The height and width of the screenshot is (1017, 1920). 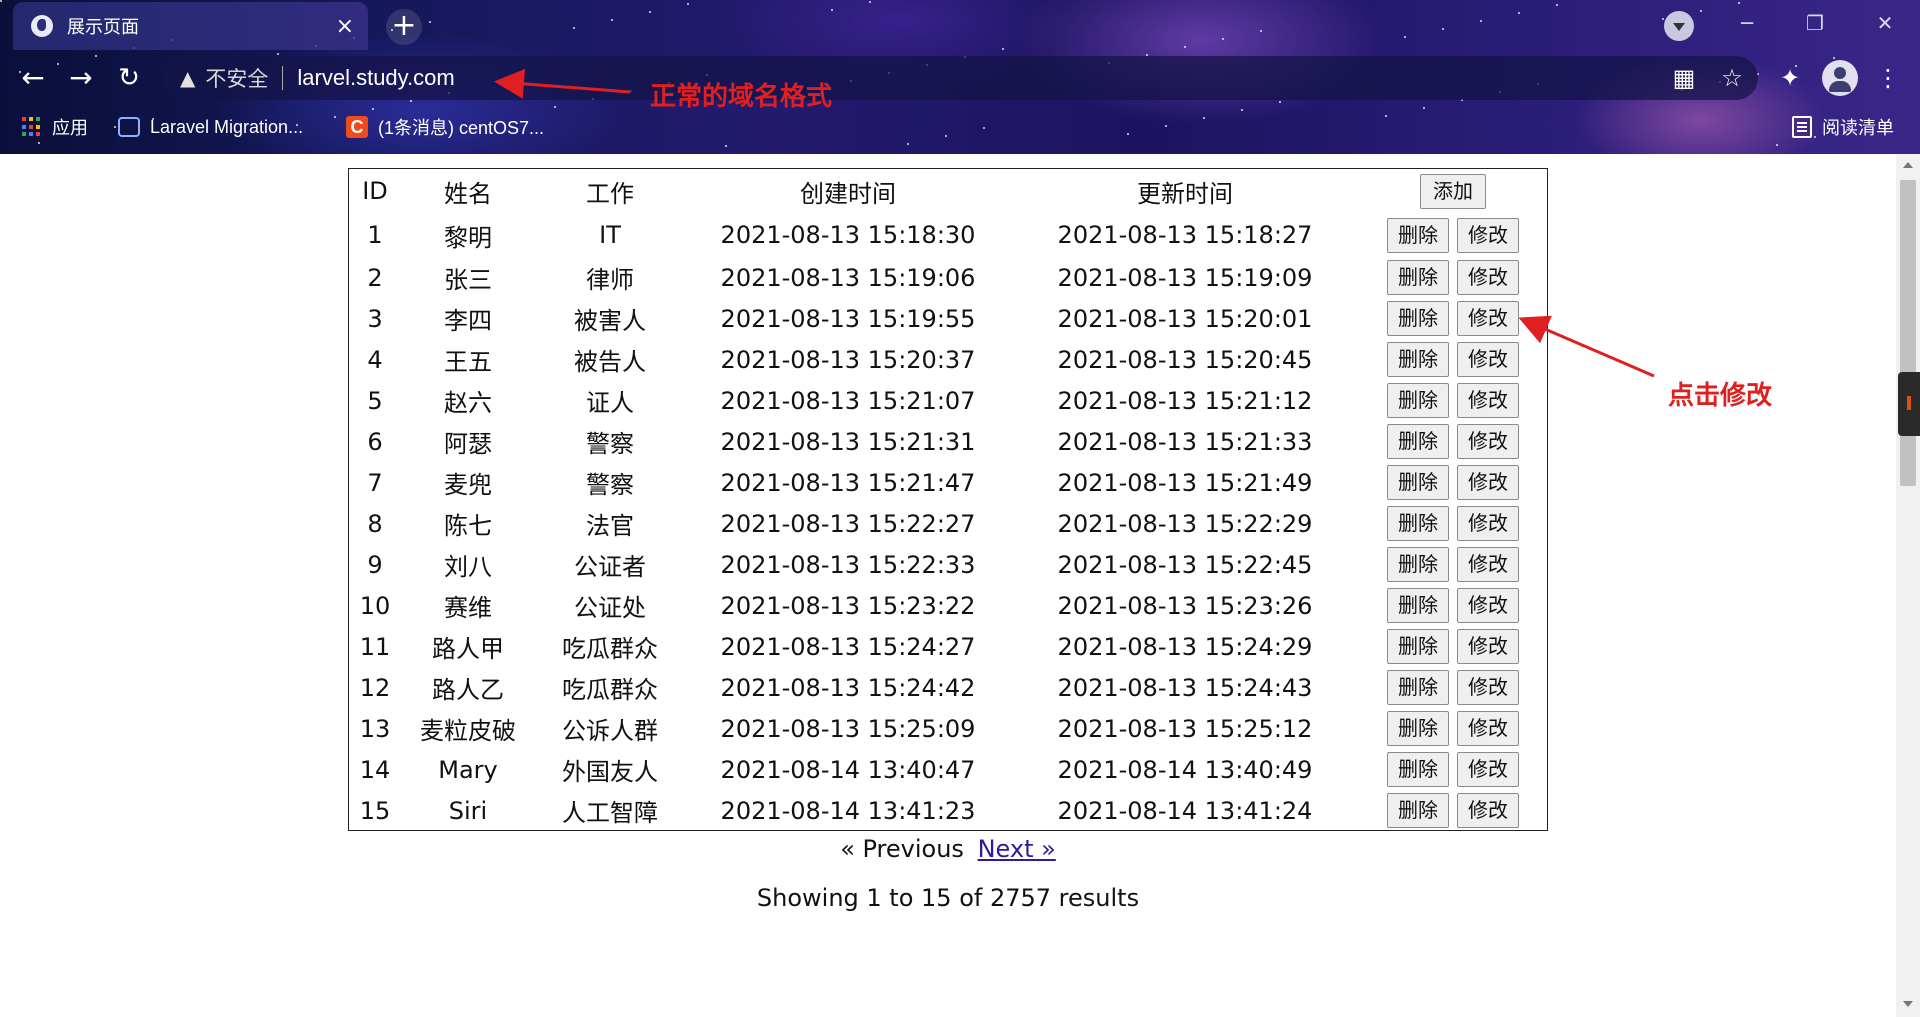 What do you see at coordinates (103, 27) in the screenshot?
I see `tab-title: 展示页面` at bounding box center [103, 27].